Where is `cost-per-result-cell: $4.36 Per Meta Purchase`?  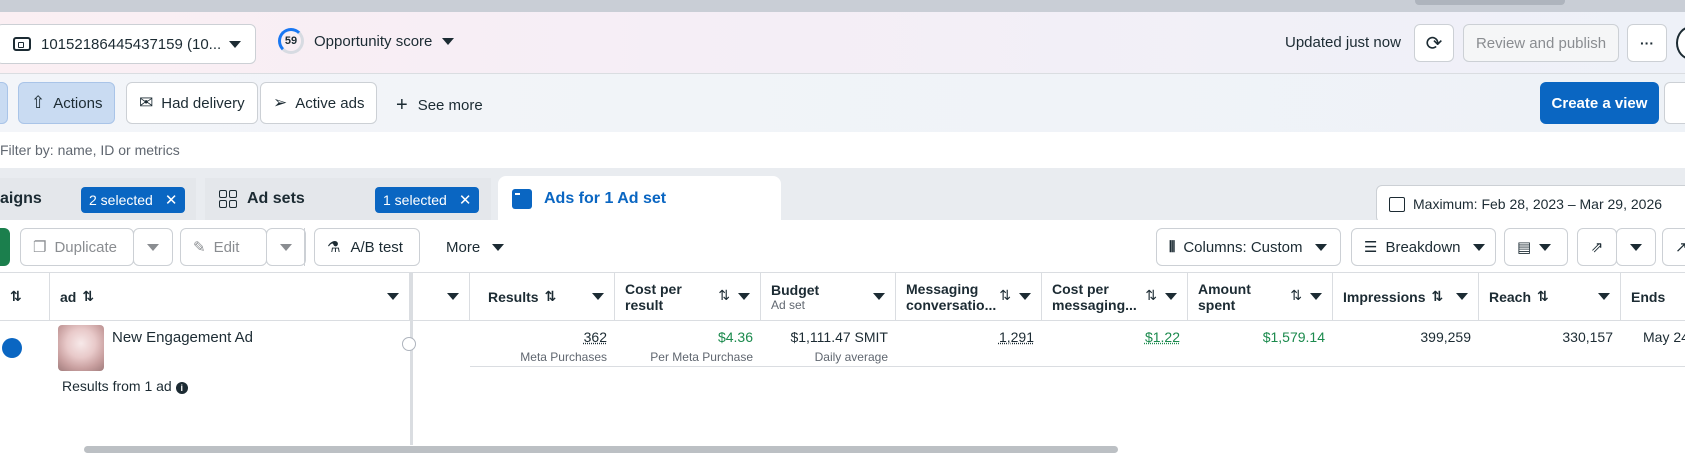 cost-per-result-cell: $4.36 Per Meta Purchase is located at coordinates (688, 344).